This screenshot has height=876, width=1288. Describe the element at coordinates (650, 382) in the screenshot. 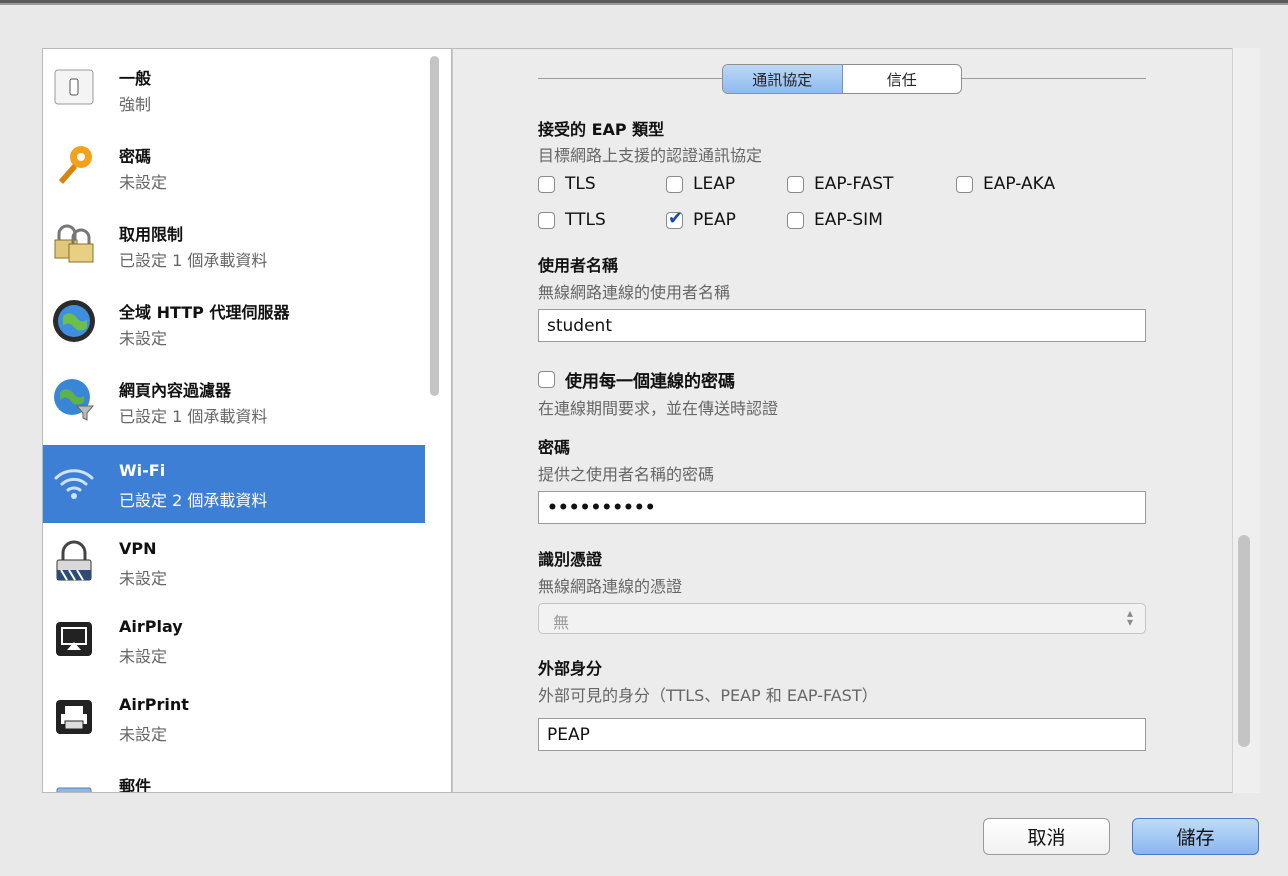

I see `checkbox-label: 使用每一個連線的密碼` at that location.